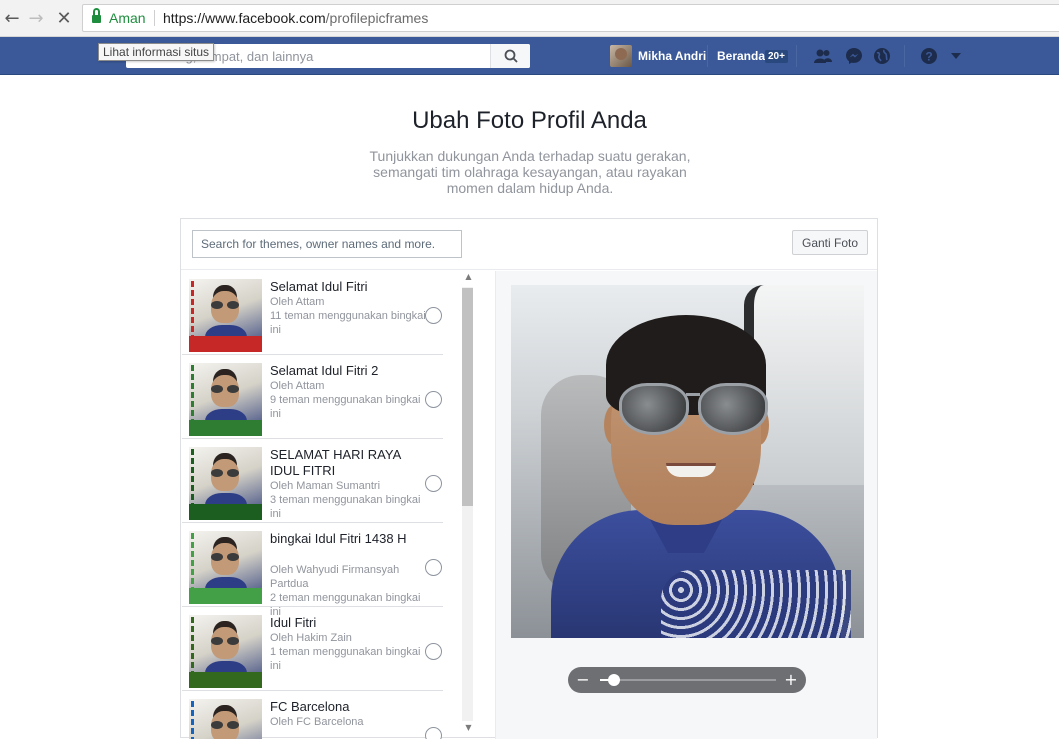 This screenshot has height=739, width=1059. Describe the element at coordinates (317, 722) in the screenshot. I see `frame-owner: Oleh FC Barcelona` at that location.